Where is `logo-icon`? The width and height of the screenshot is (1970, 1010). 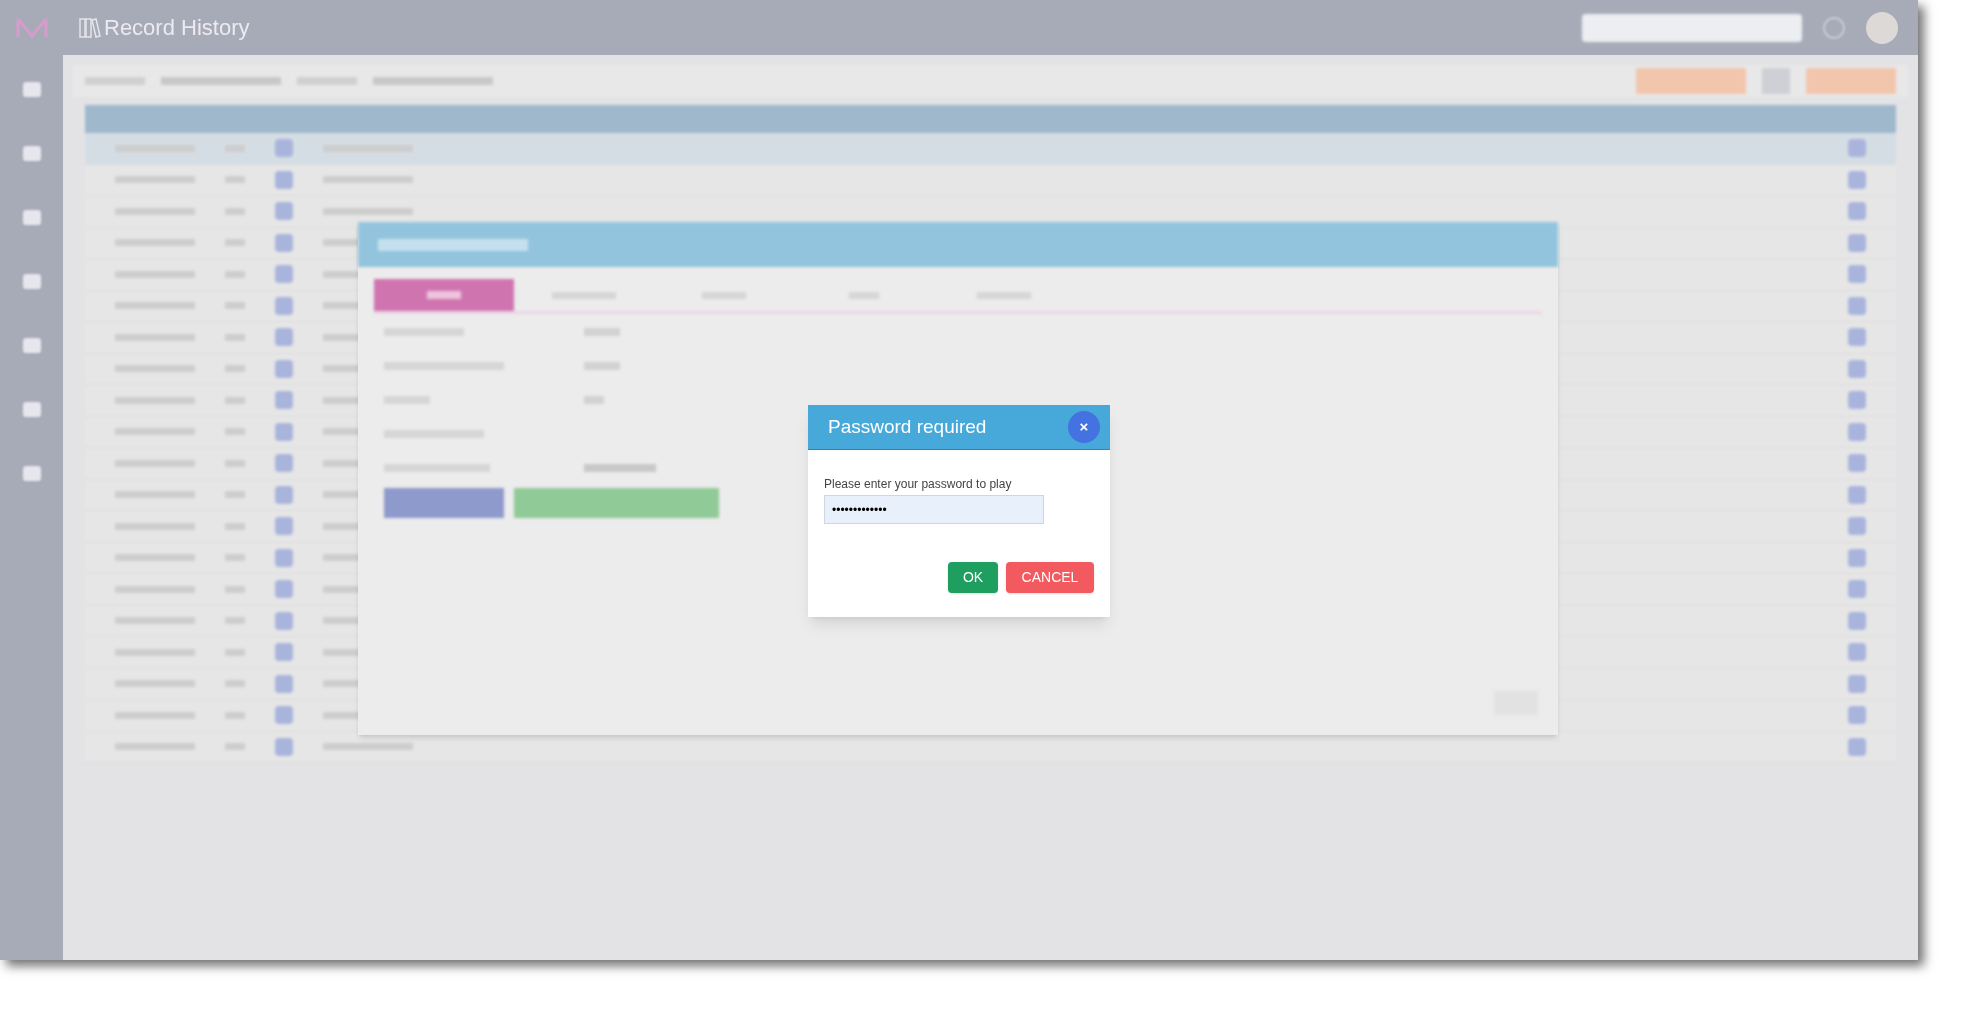
logo-icon is located at coordinates (32, 27).